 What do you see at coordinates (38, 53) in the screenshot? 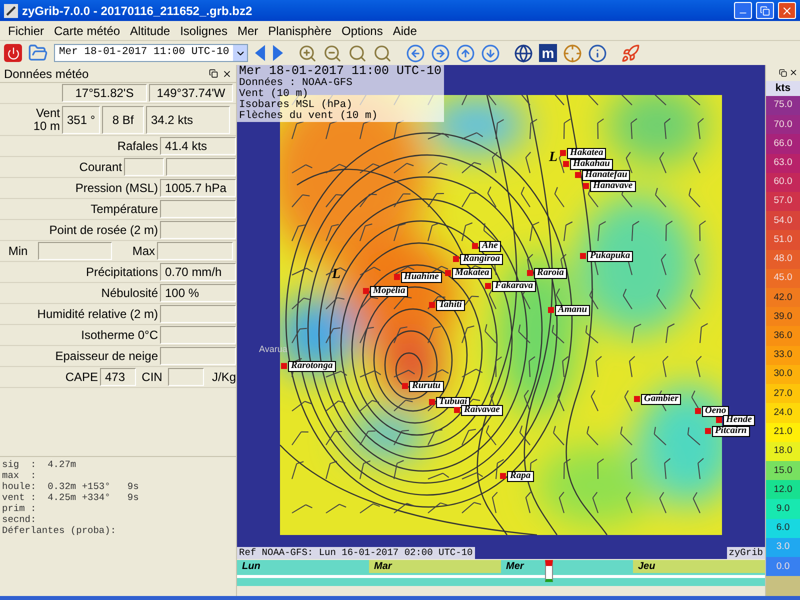
I see `folder-icon` at bounding box center [38, 53].